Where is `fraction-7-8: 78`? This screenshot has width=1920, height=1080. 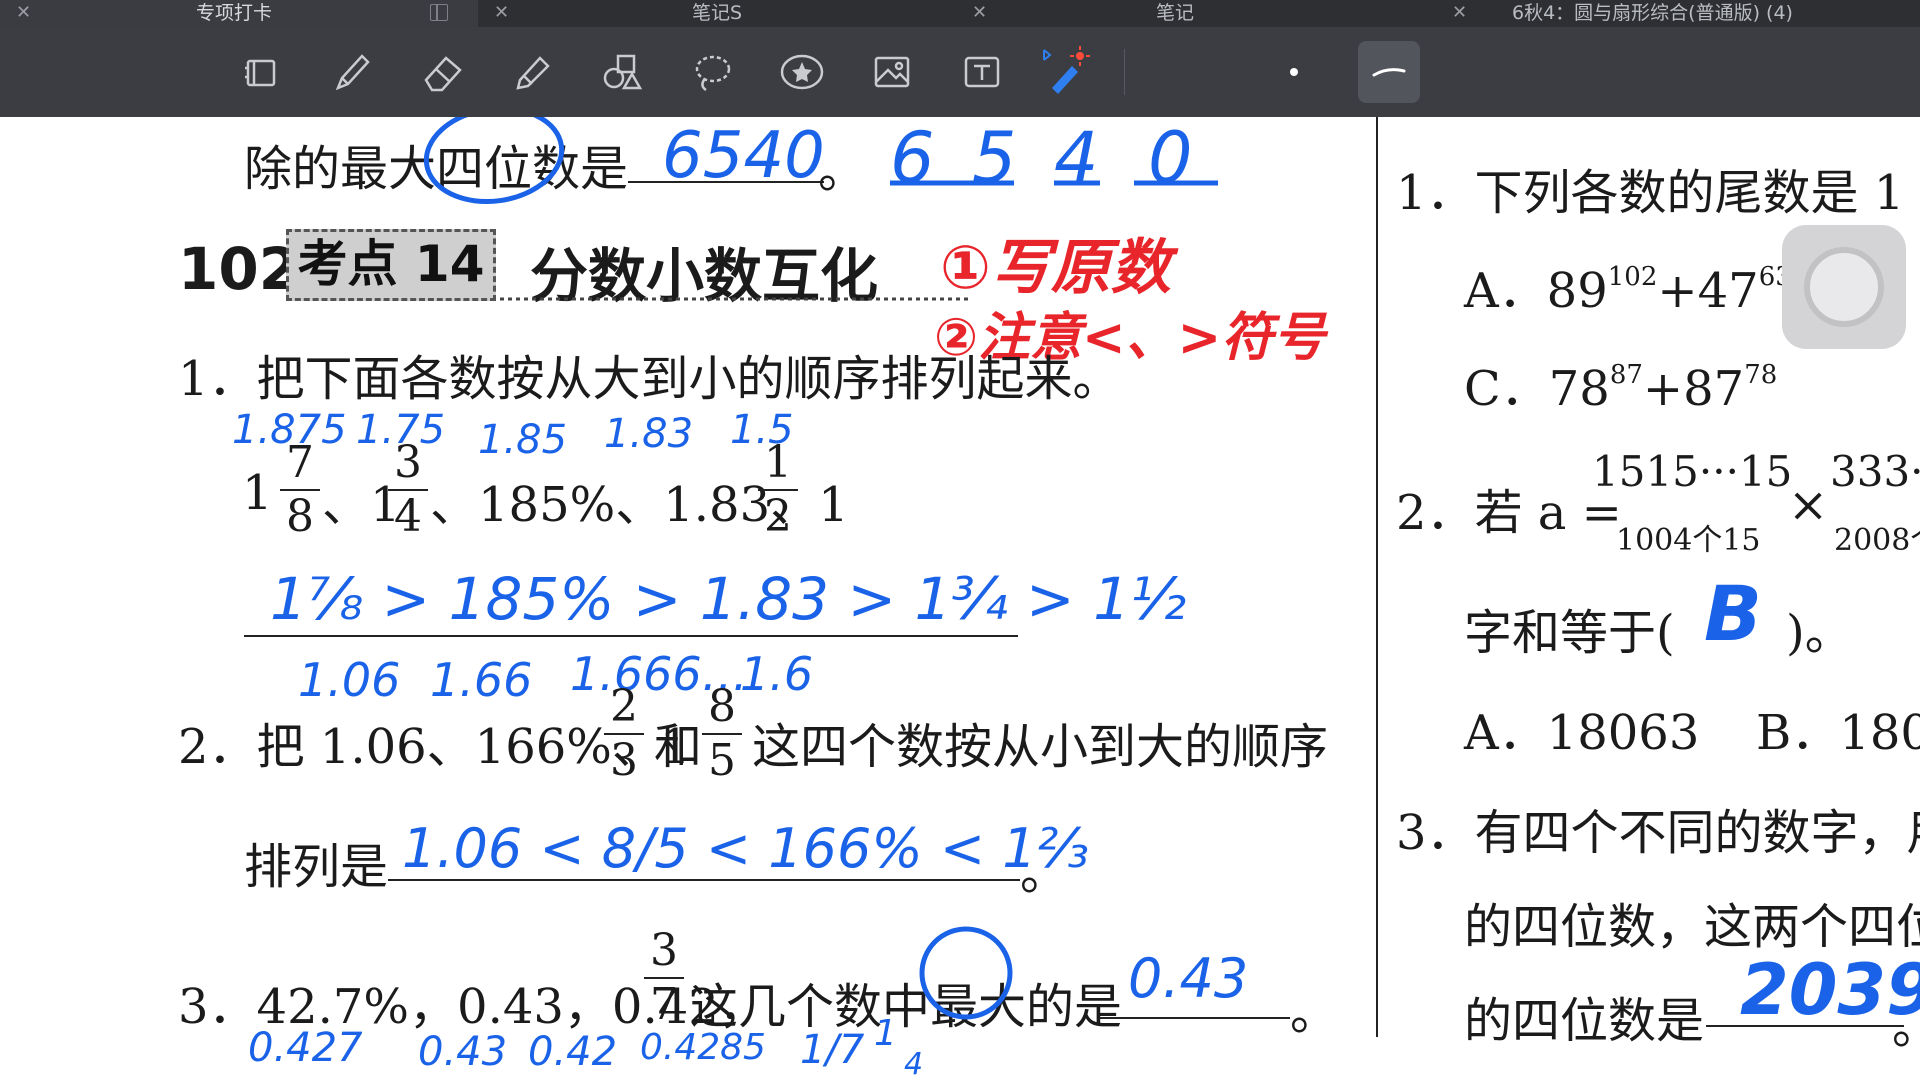
fraction-7-8: 78 is located at coordinates (300, 490).